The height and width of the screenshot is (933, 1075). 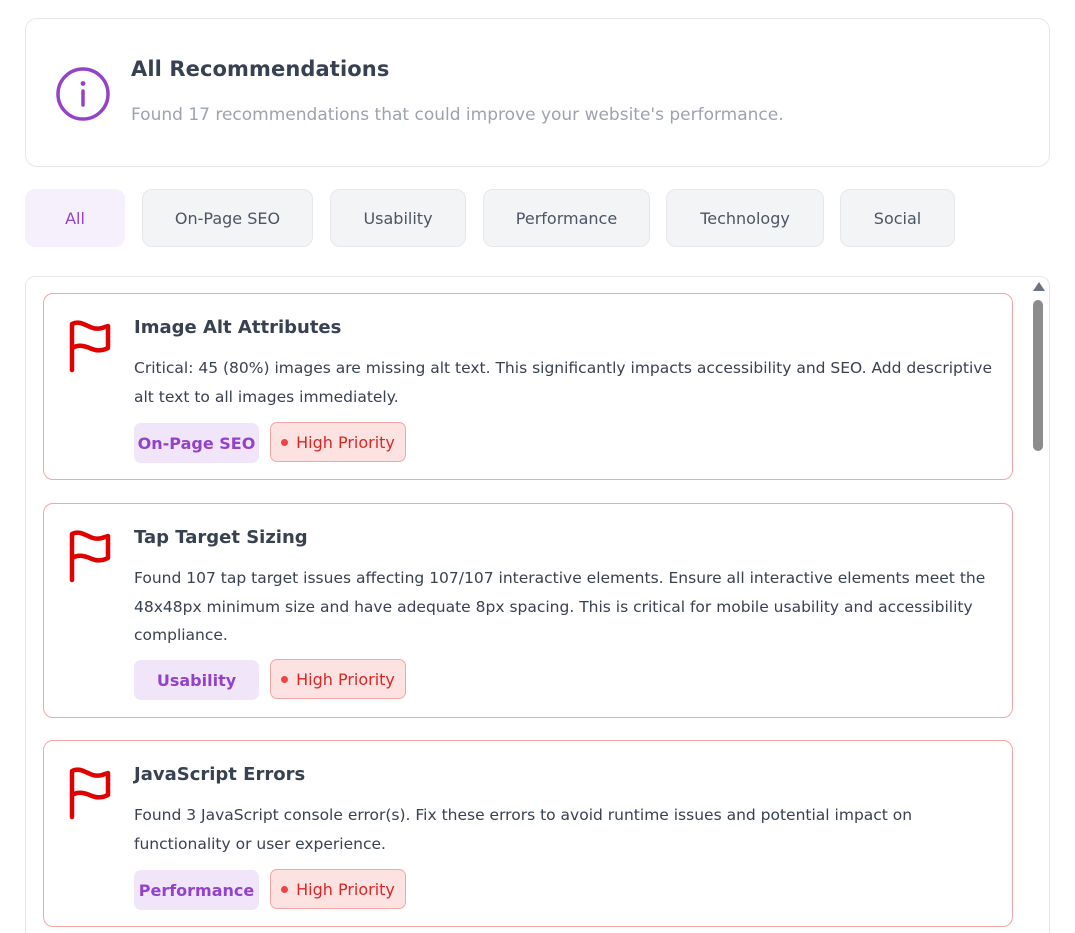 I want to click on info-circle-icon, so click(x=83, y=94).